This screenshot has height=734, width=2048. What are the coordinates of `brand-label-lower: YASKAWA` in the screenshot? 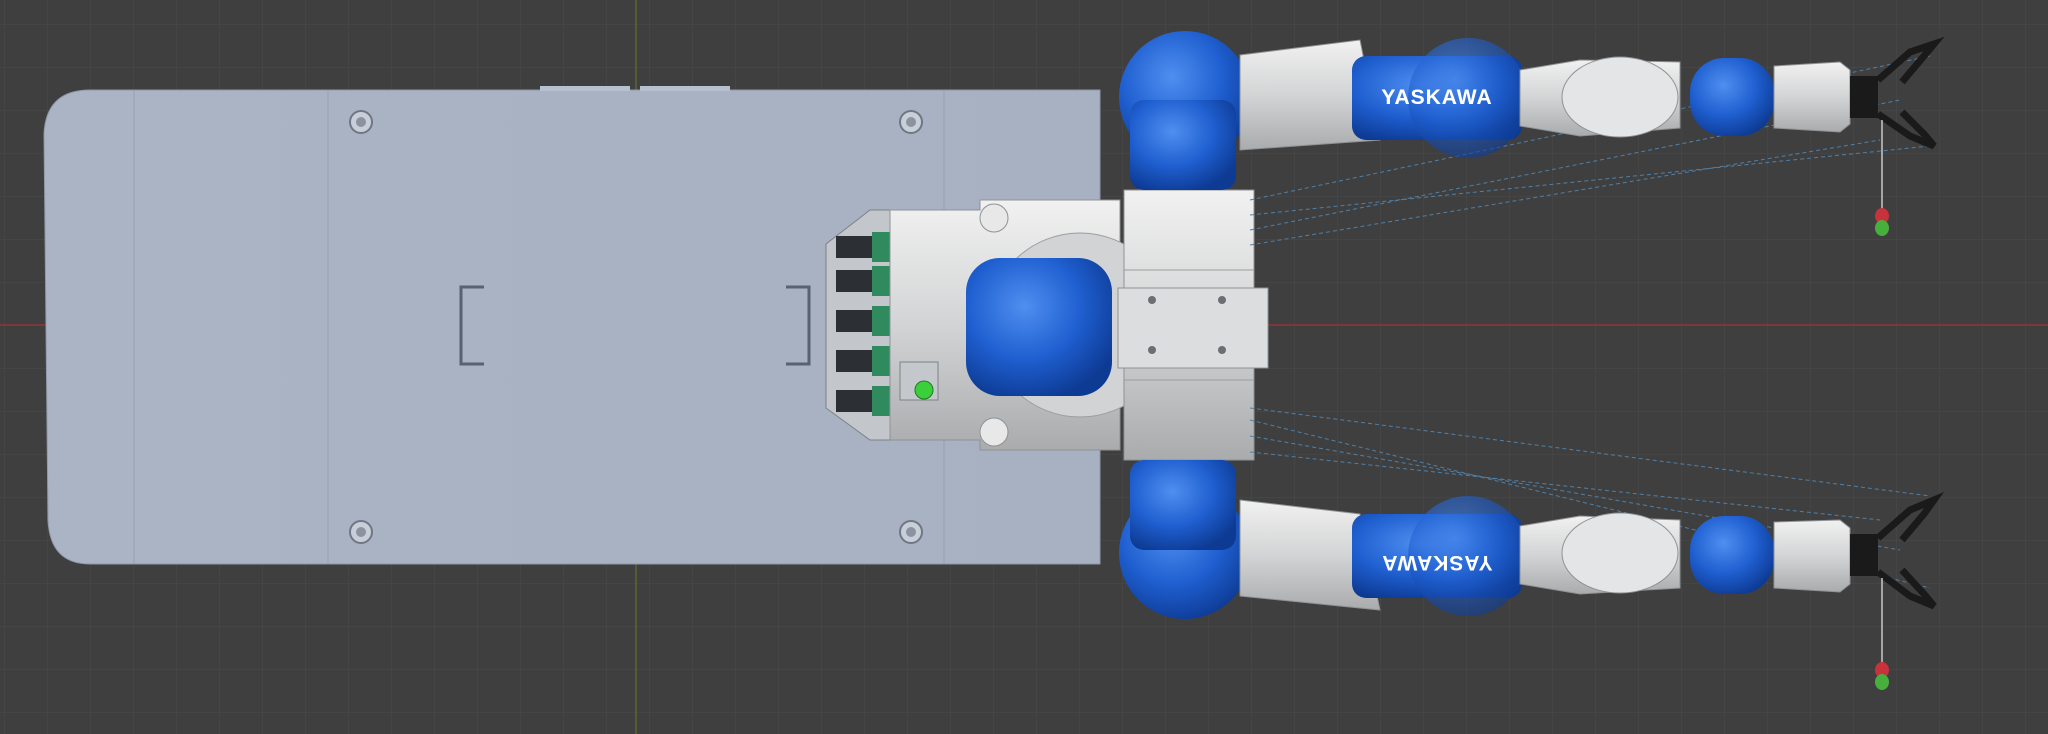 It's located at (1436, 562).